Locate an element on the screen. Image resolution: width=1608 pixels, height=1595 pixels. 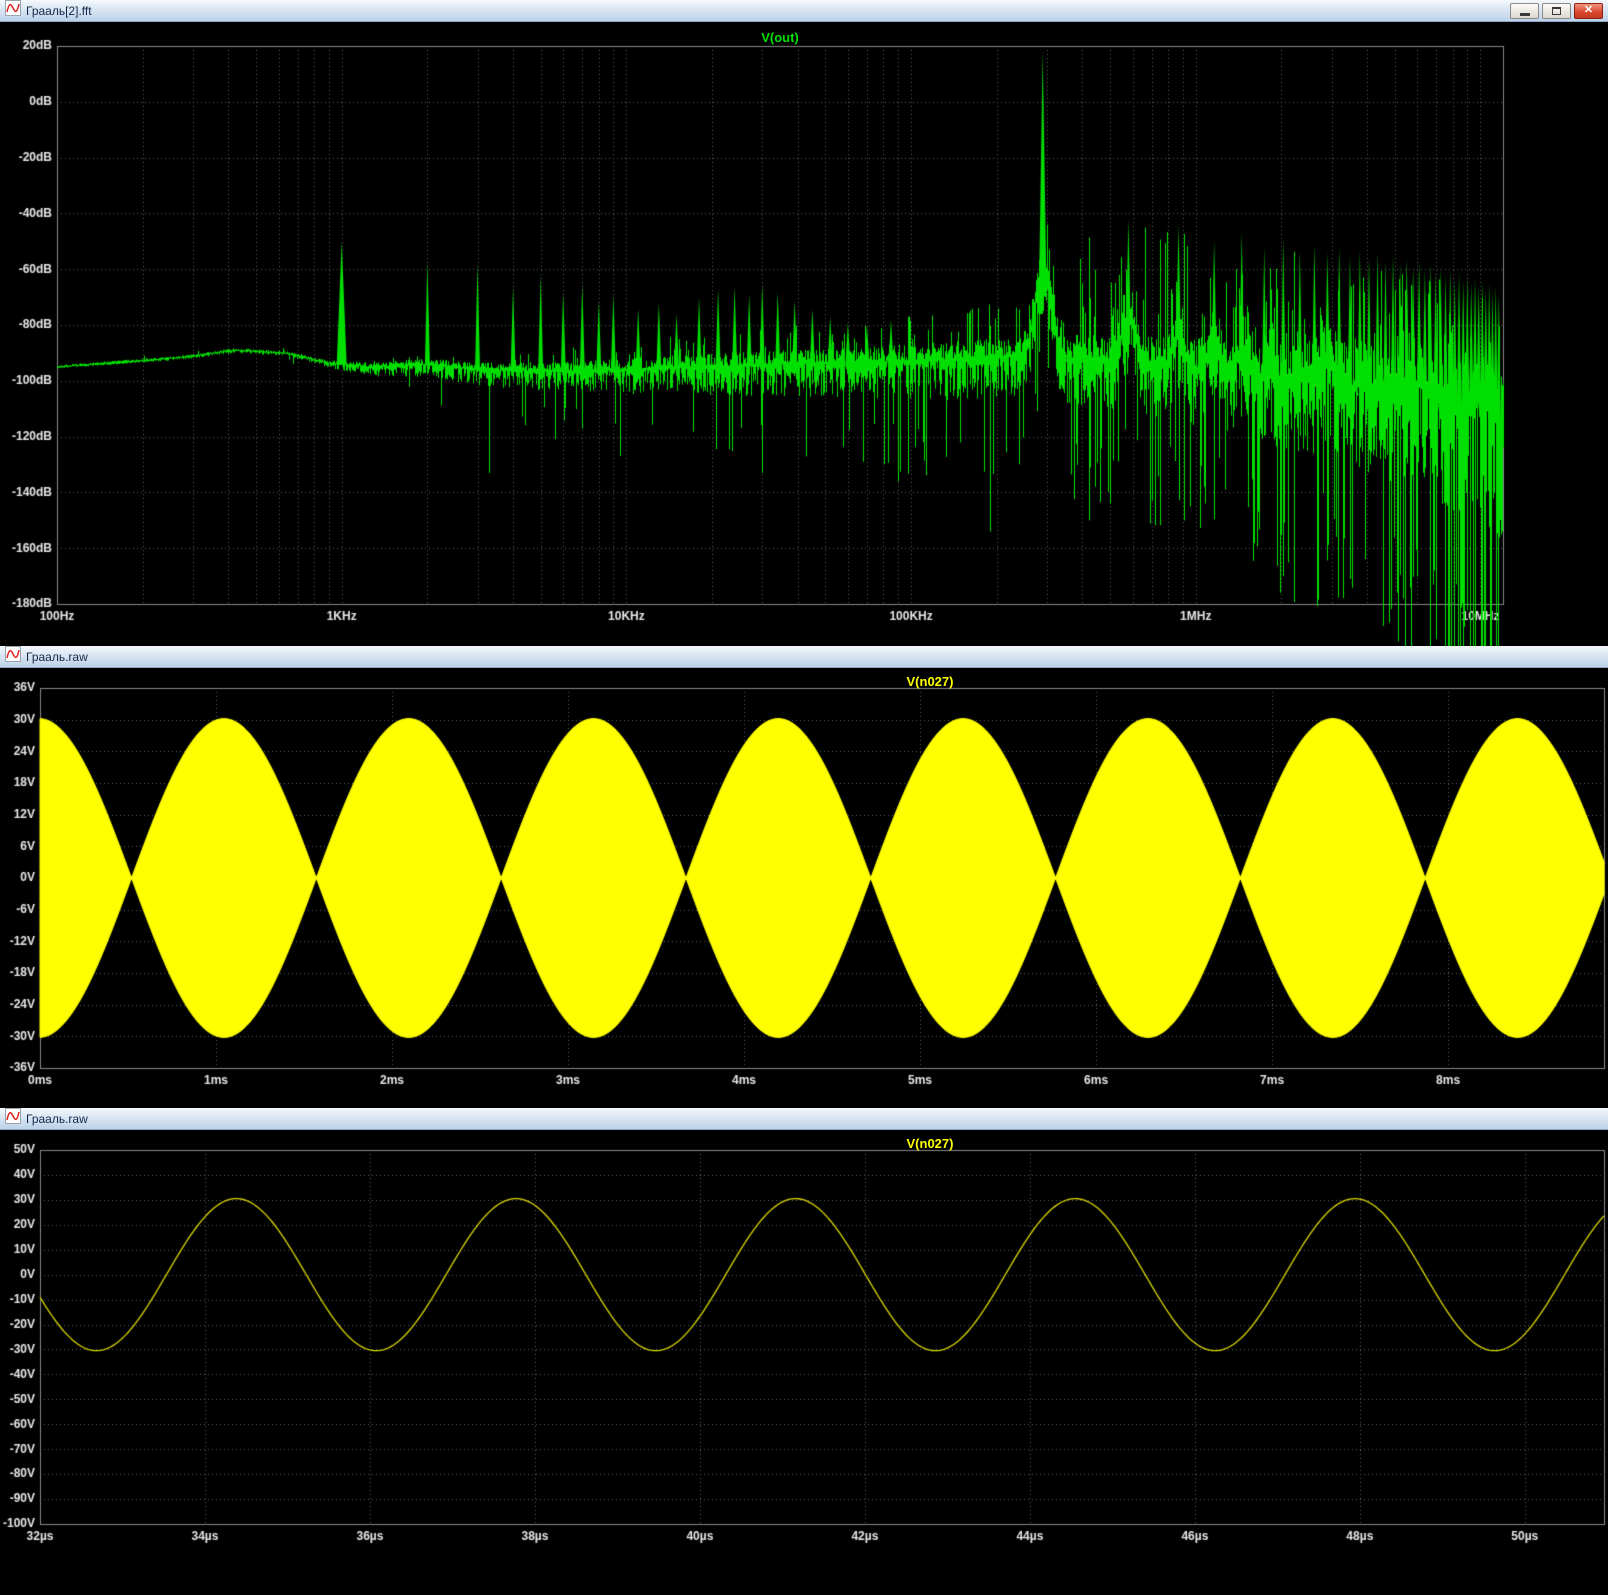
titlebar-sine: Грааль.raw is located at coordinates (804, 1119).